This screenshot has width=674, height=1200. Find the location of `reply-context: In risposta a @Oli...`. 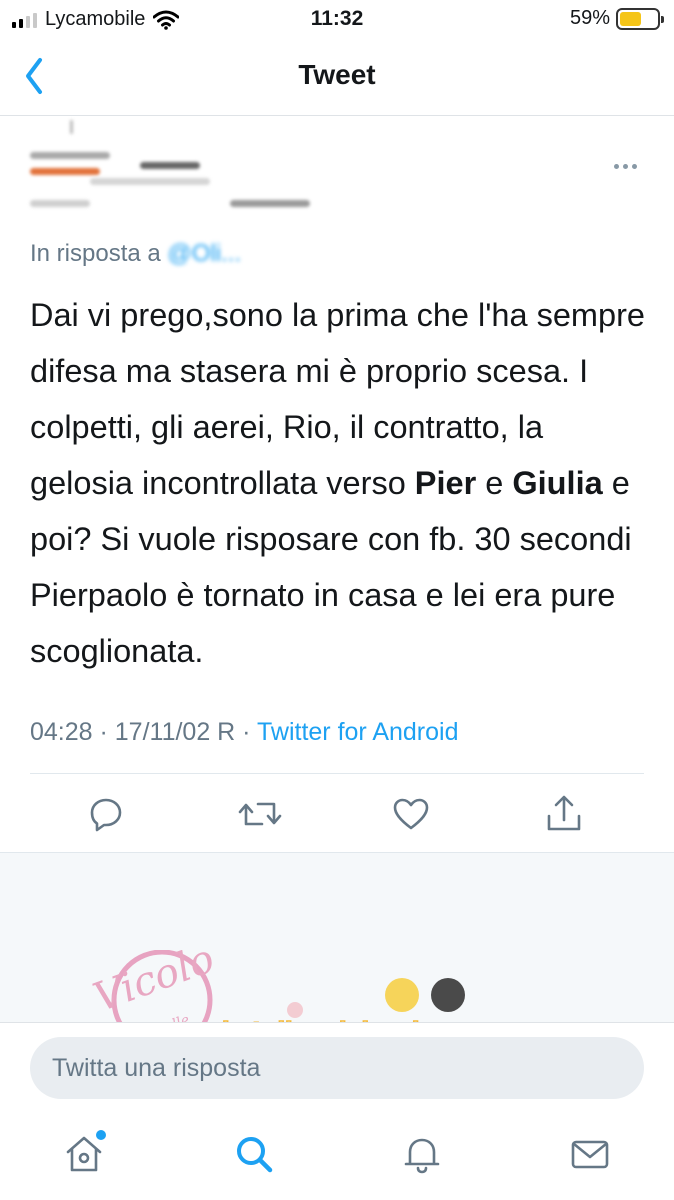

reply-context: In risposta a @Oli... is located at coordinates (135, 254).